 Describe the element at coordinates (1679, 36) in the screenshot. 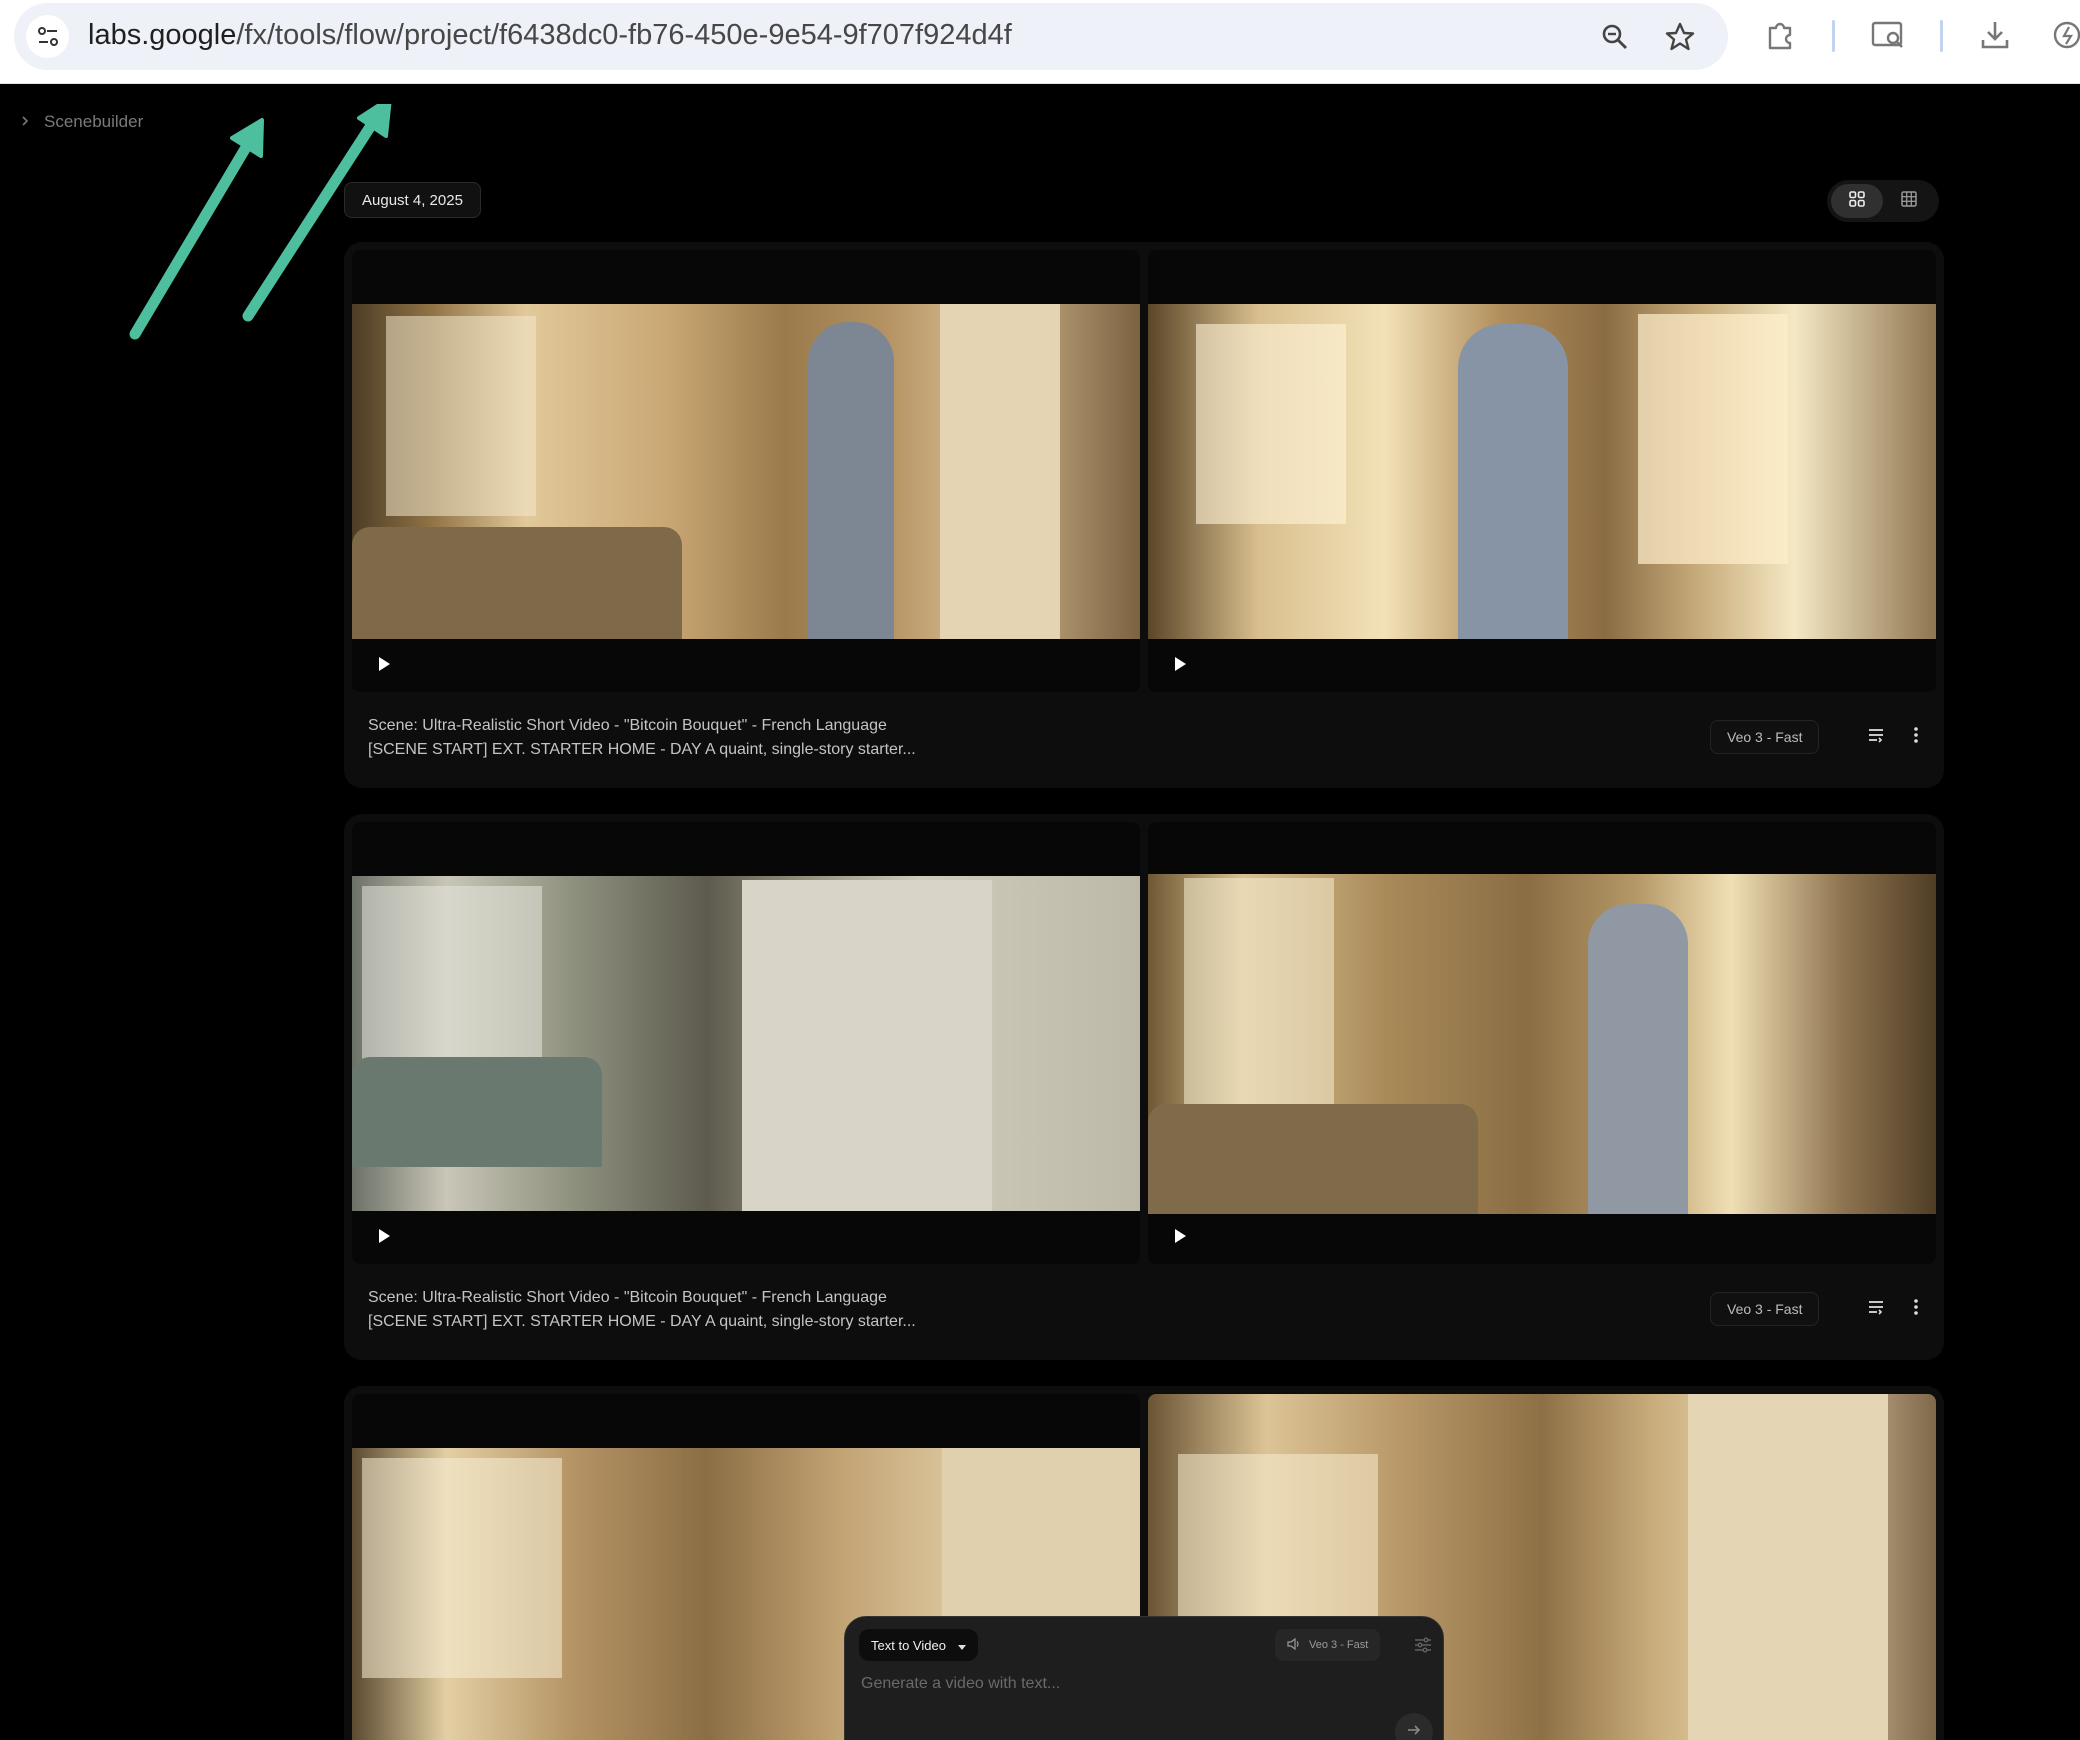

I see `bookmark-star-icon` at that location.